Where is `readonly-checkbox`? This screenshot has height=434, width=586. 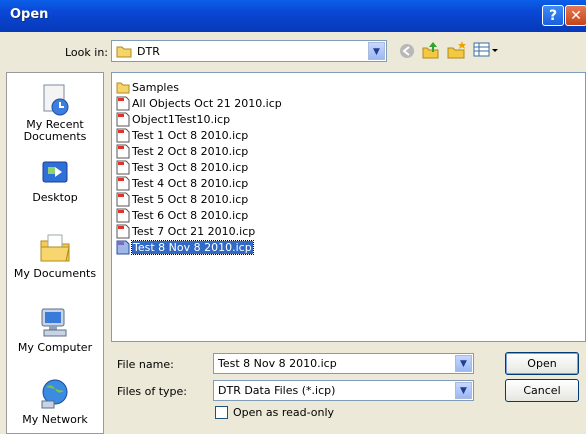
readonly-checkbox is located at coordinates (221, 412).